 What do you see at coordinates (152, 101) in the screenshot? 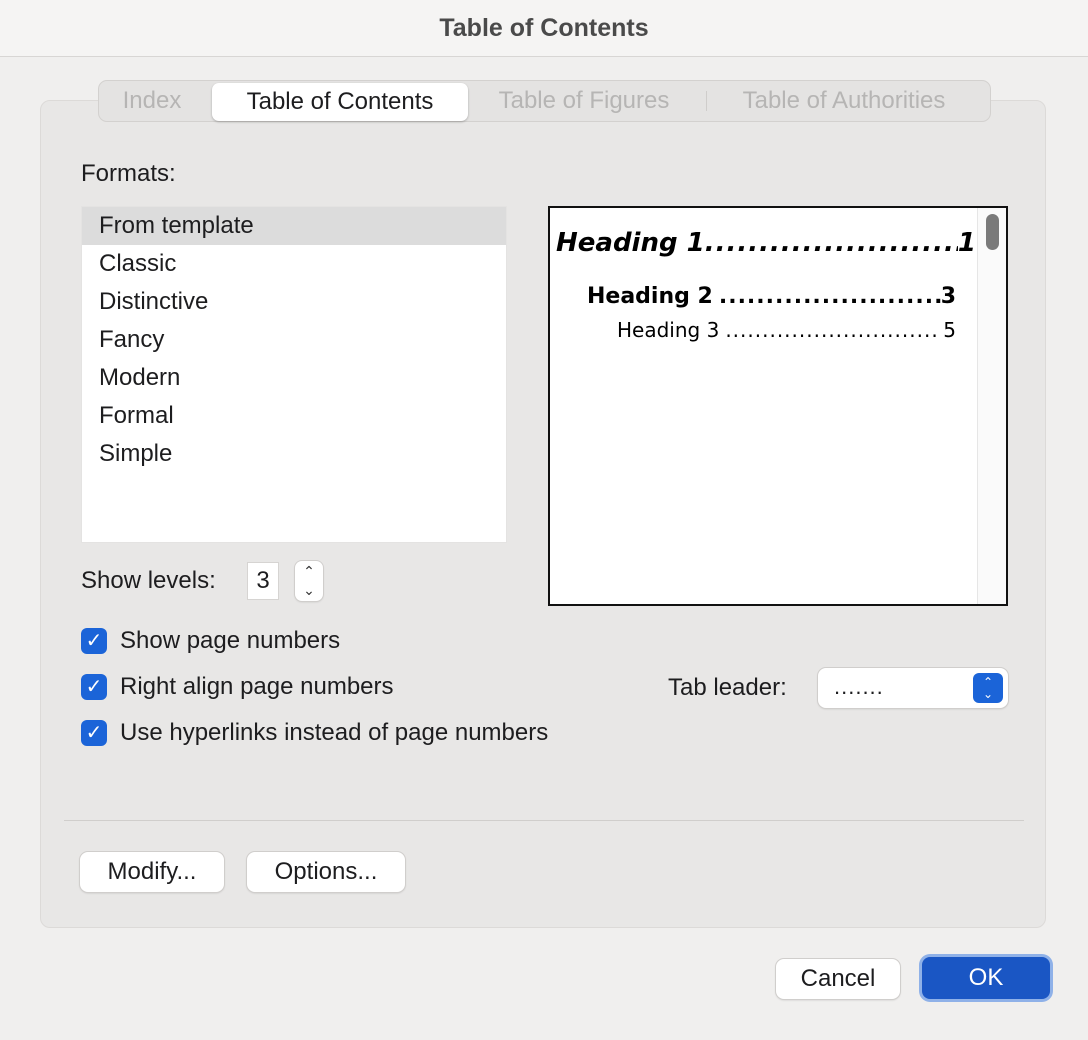
I see `tab-index: Index` at bounding box center [152, 101].